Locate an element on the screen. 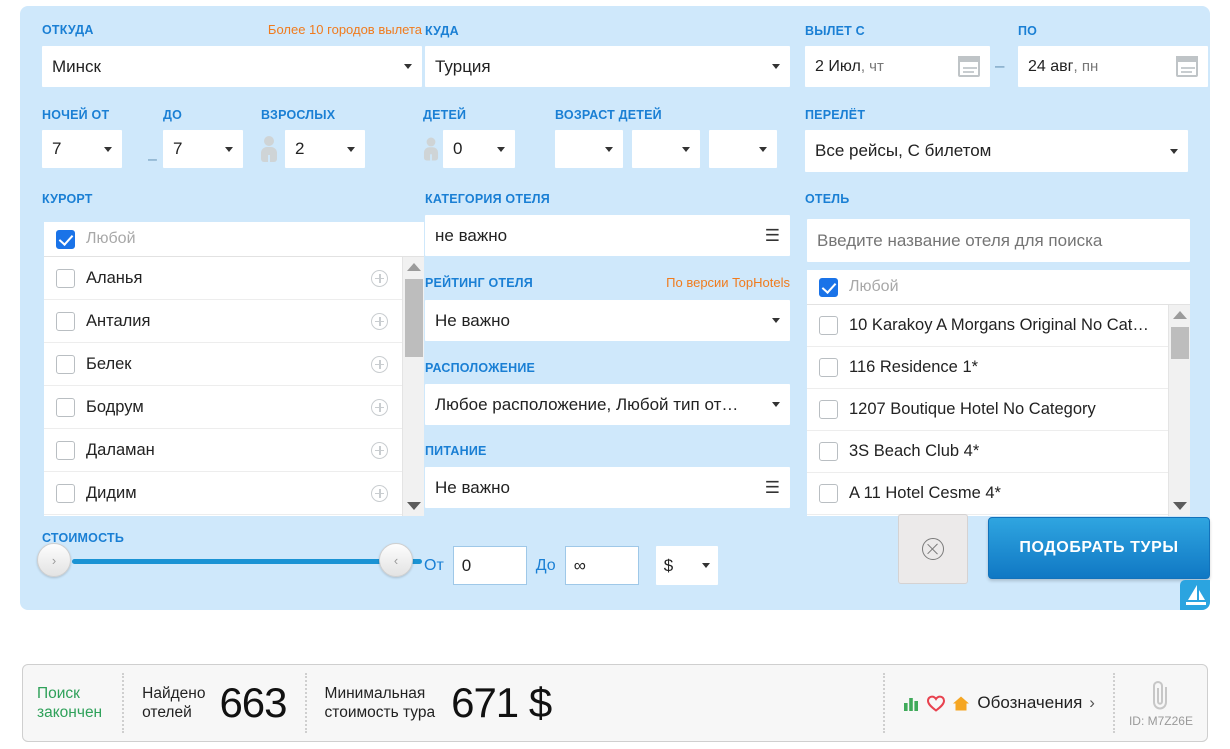  price-slider-track is located at coordinates (247, 561).